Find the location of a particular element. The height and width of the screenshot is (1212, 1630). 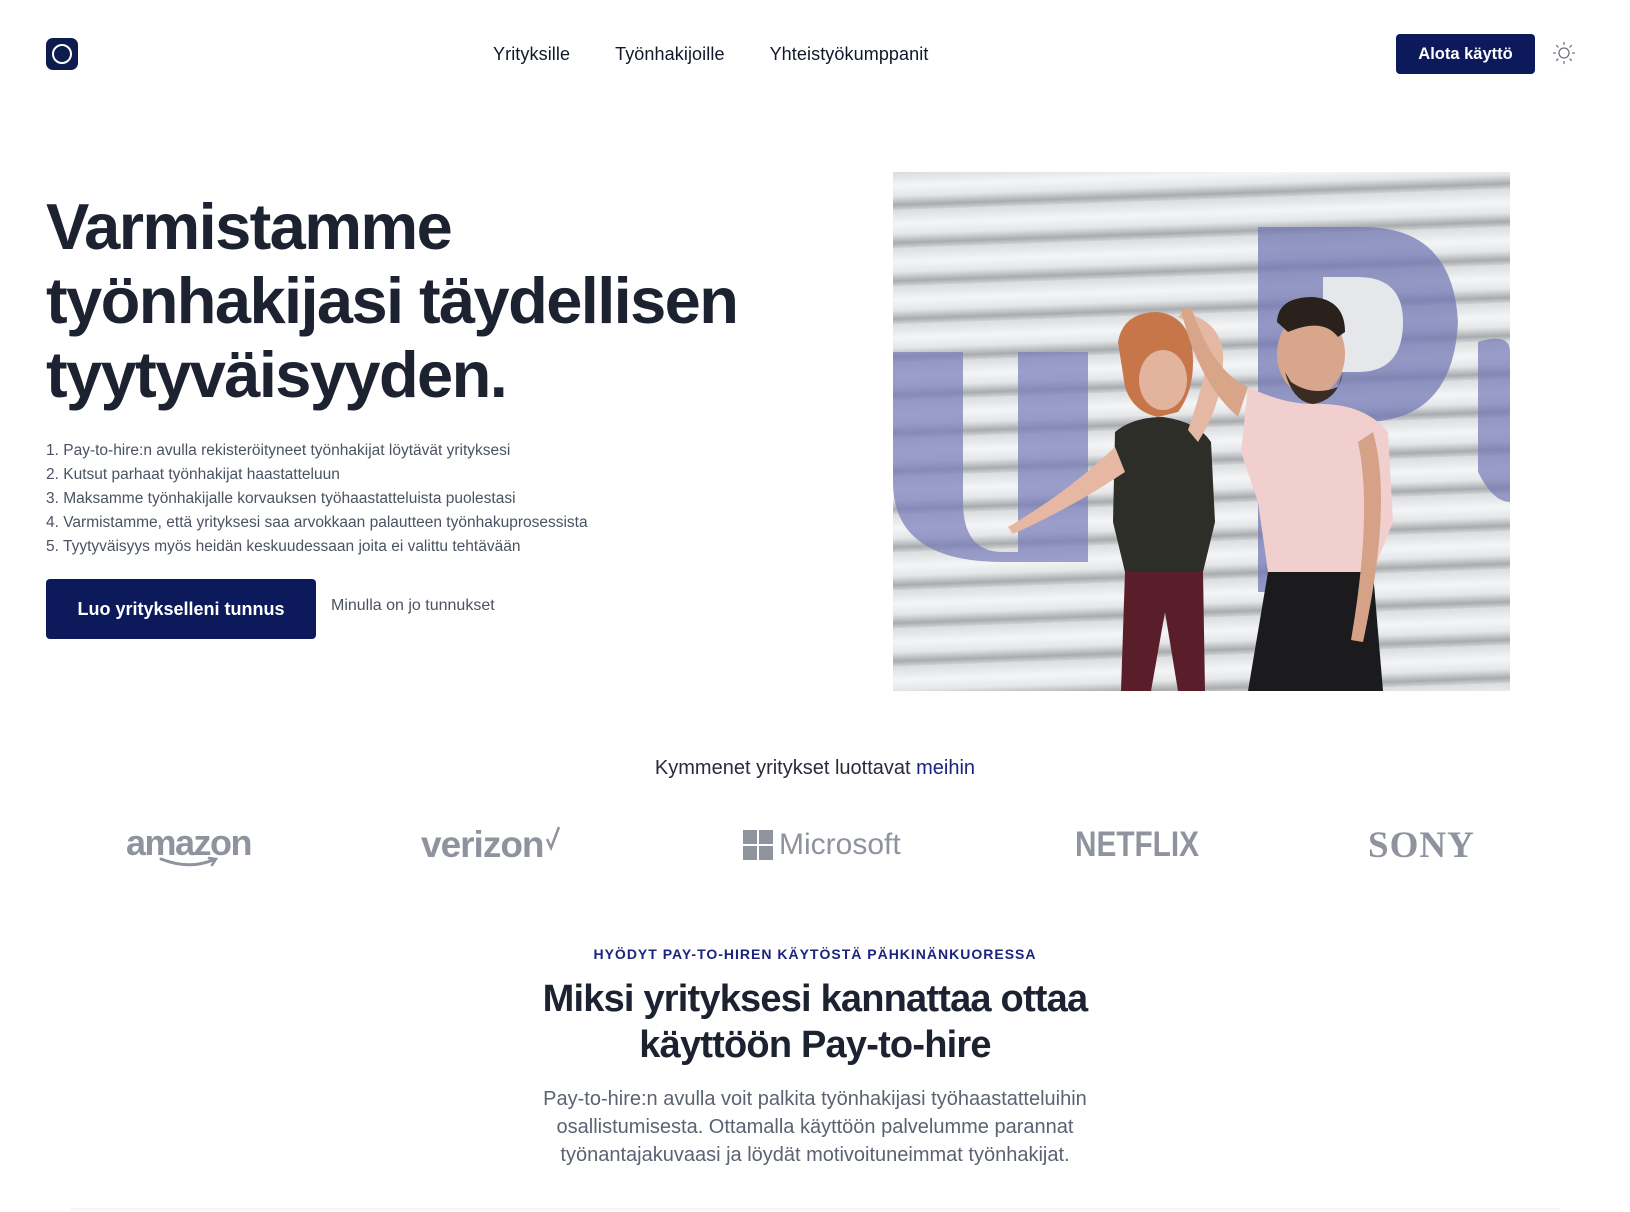

microsoft-wordmark: Microsoft is located at coordinates (840, 844).